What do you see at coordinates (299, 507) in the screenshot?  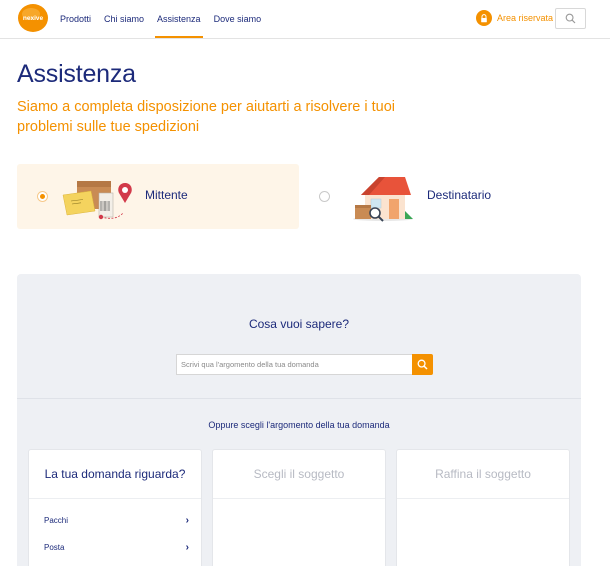 I see `subject-card: Scegli il soggetto` at bounding box center [299, 507].